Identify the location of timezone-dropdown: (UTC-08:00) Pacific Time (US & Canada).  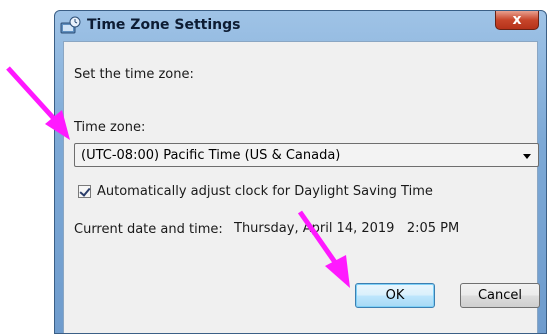
(306, 155).